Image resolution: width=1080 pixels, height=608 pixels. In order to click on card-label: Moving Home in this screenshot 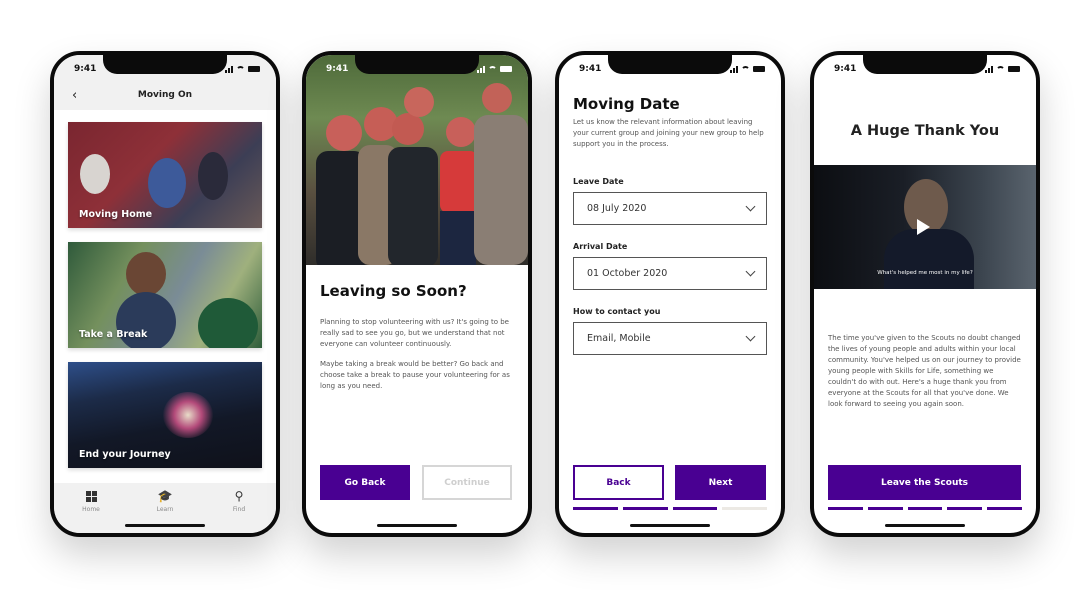, I will do `click(116, 214)`.